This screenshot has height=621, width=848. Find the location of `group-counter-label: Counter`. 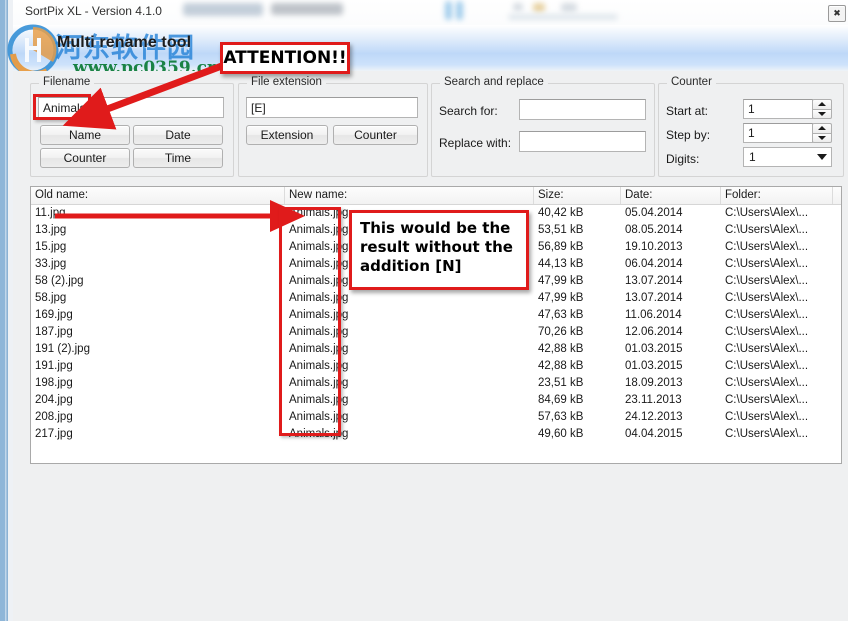

group-counter-label: Counter is located at coordinates (691, 82).